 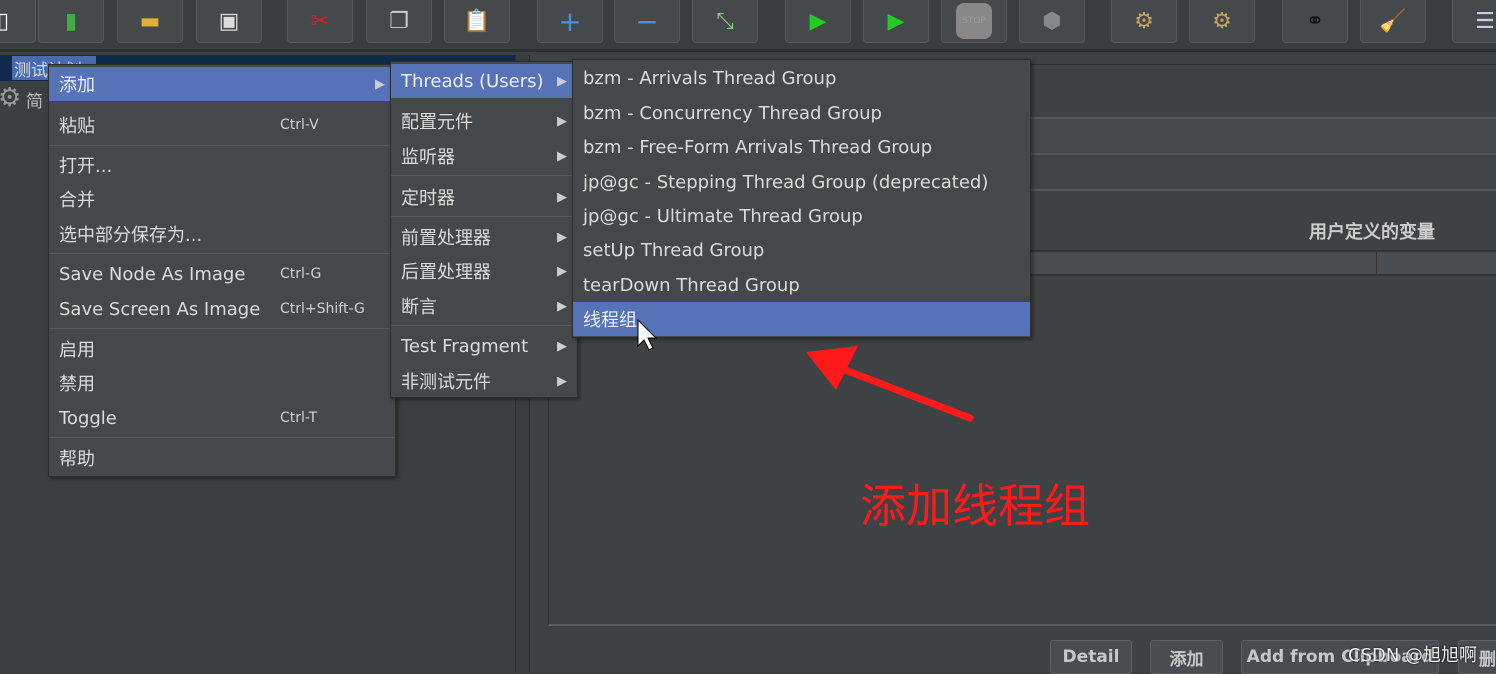 I want to click on annotation-arrow, so click(x=805, y=370).